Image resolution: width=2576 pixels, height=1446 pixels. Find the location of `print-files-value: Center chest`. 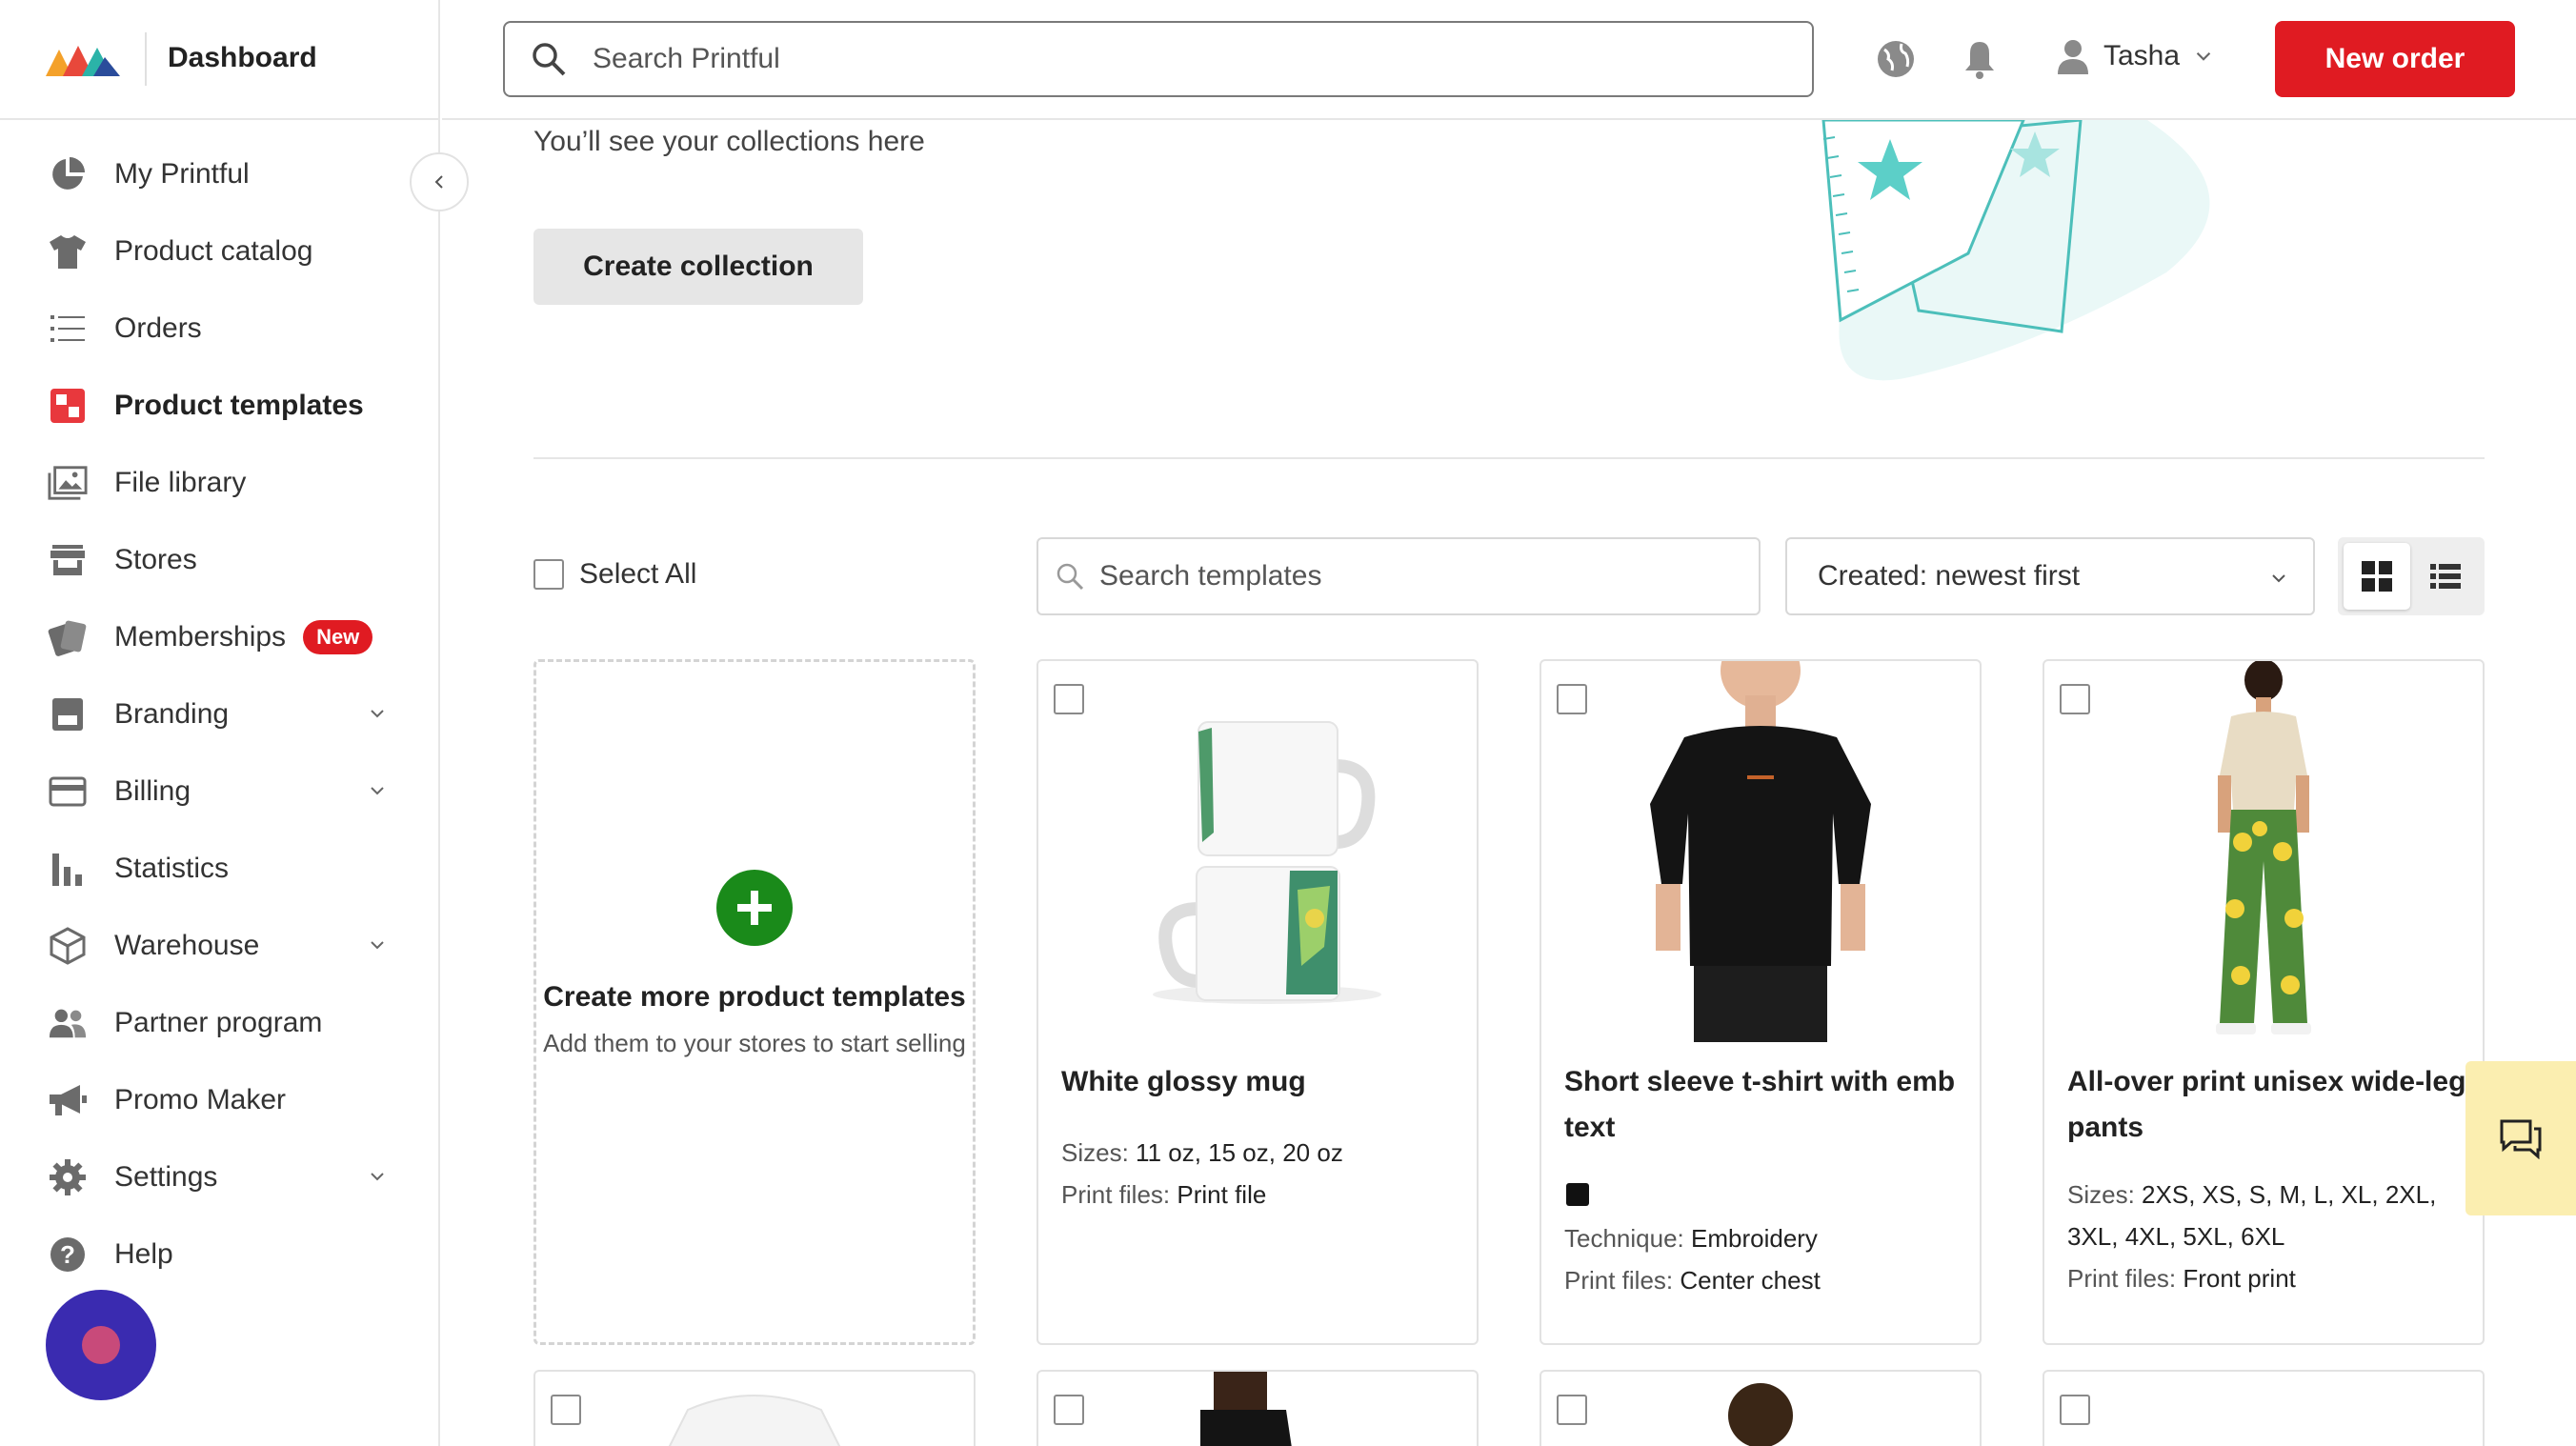

print-files-value: Center chest is located at coordinates (1750, 1281).